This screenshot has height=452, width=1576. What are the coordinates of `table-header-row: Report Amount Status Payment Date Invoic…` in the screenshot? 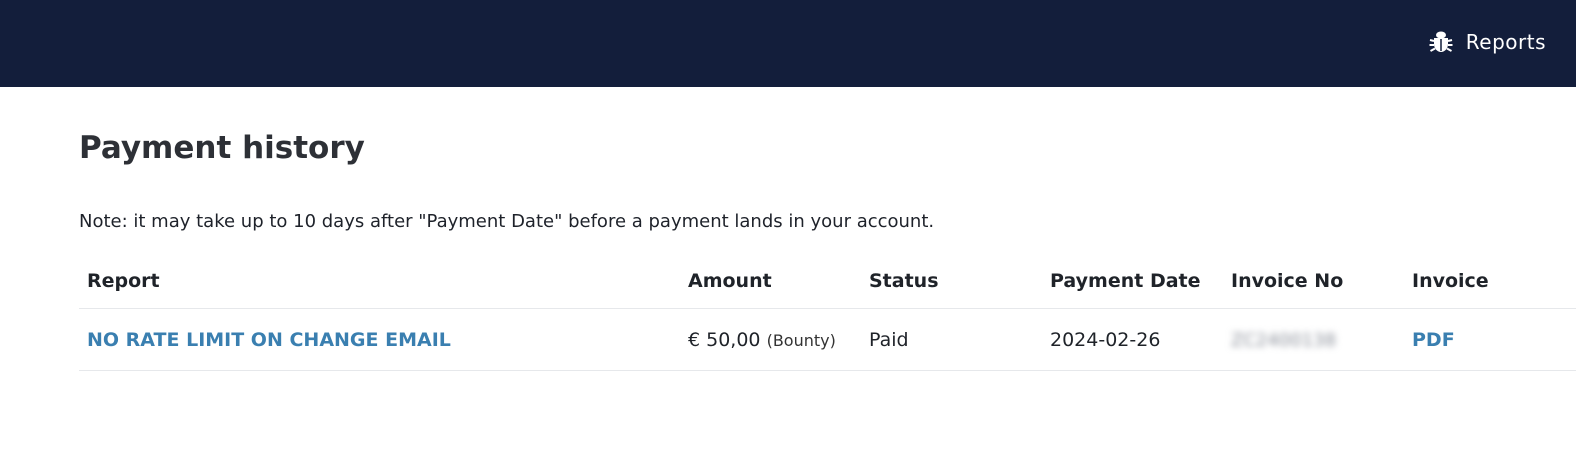 It's located at (827, 281).